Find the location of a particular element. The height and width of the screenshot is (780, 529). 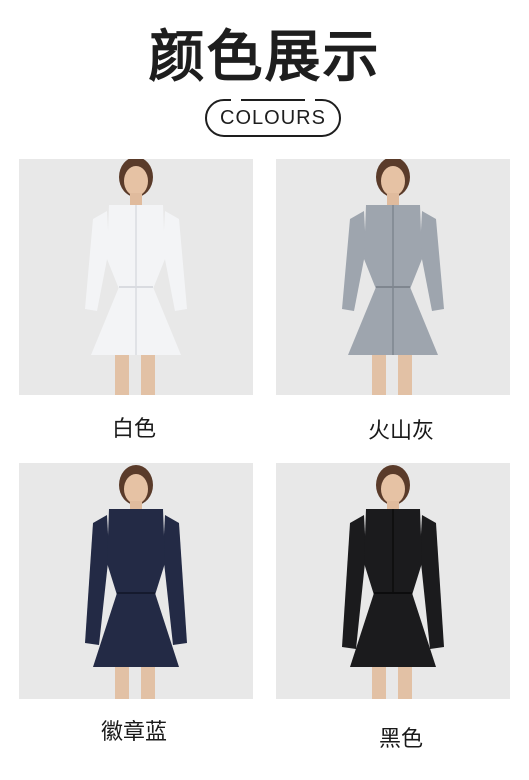

product-photo-black is located at coordinates (393, 581).